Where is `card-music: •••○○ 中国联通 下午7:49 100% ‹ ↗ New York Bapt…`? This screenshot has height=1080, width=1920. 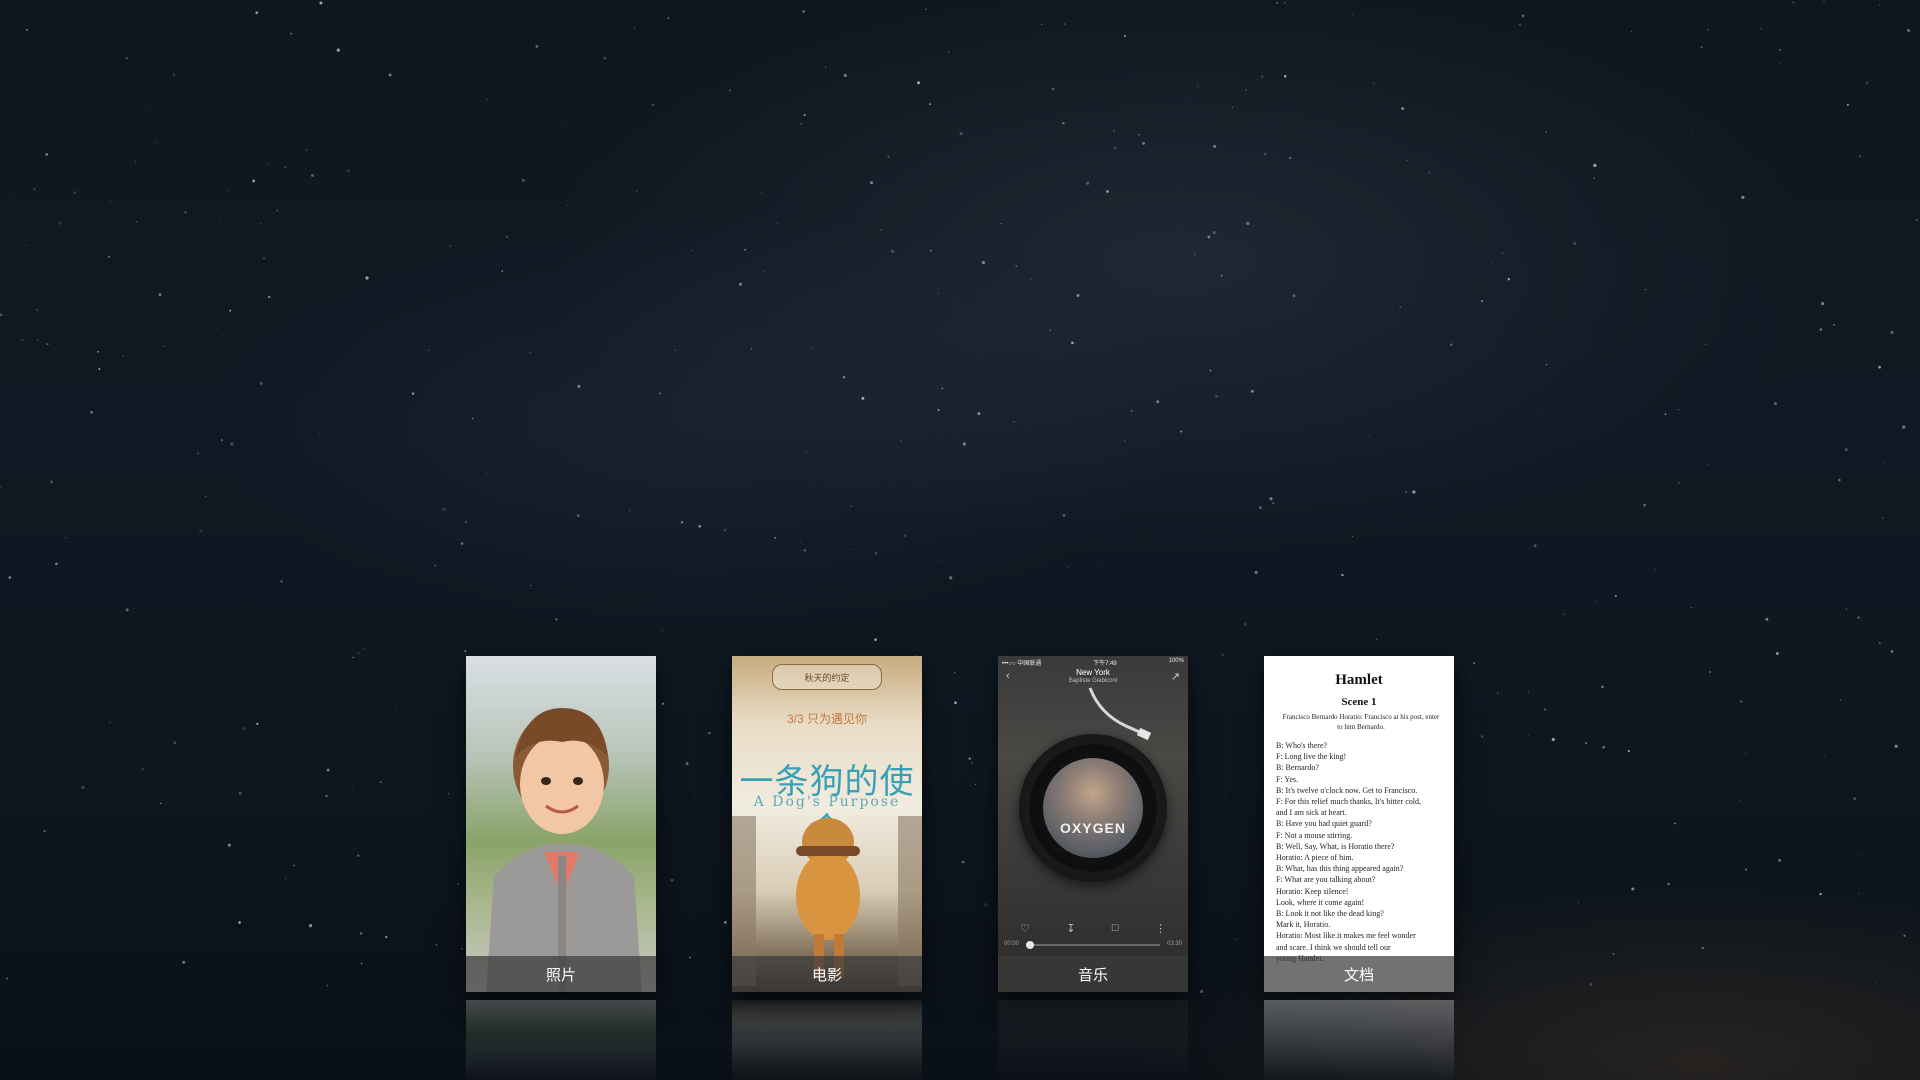 card-music: •••○○ 中国联通 下午7:49 100% ‹ ↗ New York Bapt… is located at coordinates (1093, 824).